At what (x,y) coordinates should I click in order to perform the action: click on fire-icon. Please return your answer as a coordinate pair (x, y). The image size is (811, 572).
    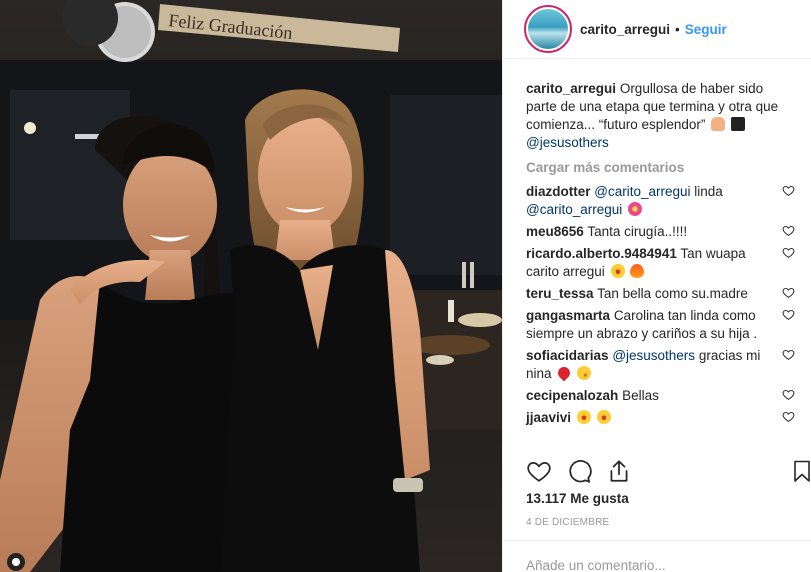
    Looking at the image, I should click on (637, 271).